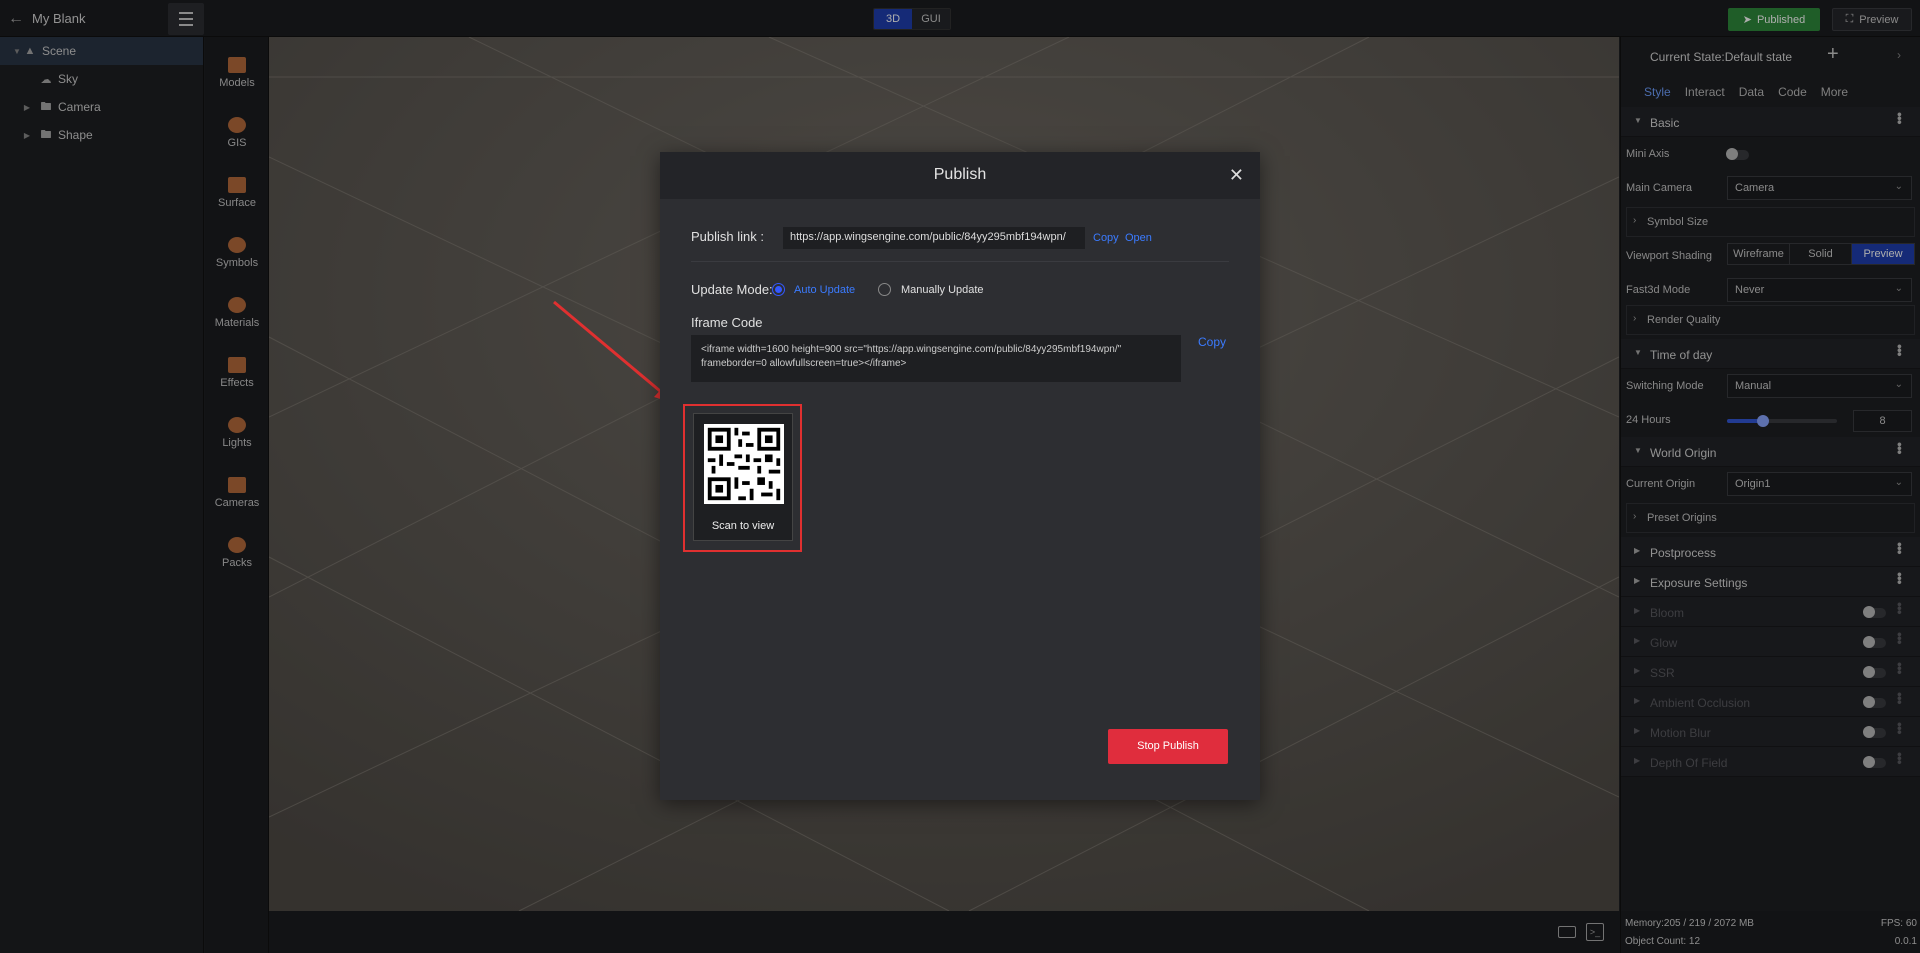 The width and height of the screenshot is (1920, 953). I want to click on dialog-header: Publish ✕, so click(960, 175).